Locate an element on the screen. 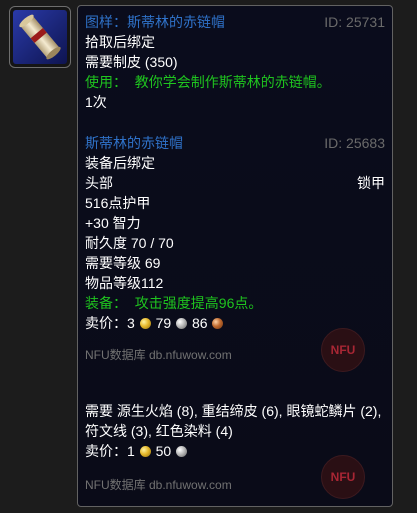 Image resolution: width=417 pixels, height=513 pixels. silver-amount: 79 is located at coordinates (163, 323).